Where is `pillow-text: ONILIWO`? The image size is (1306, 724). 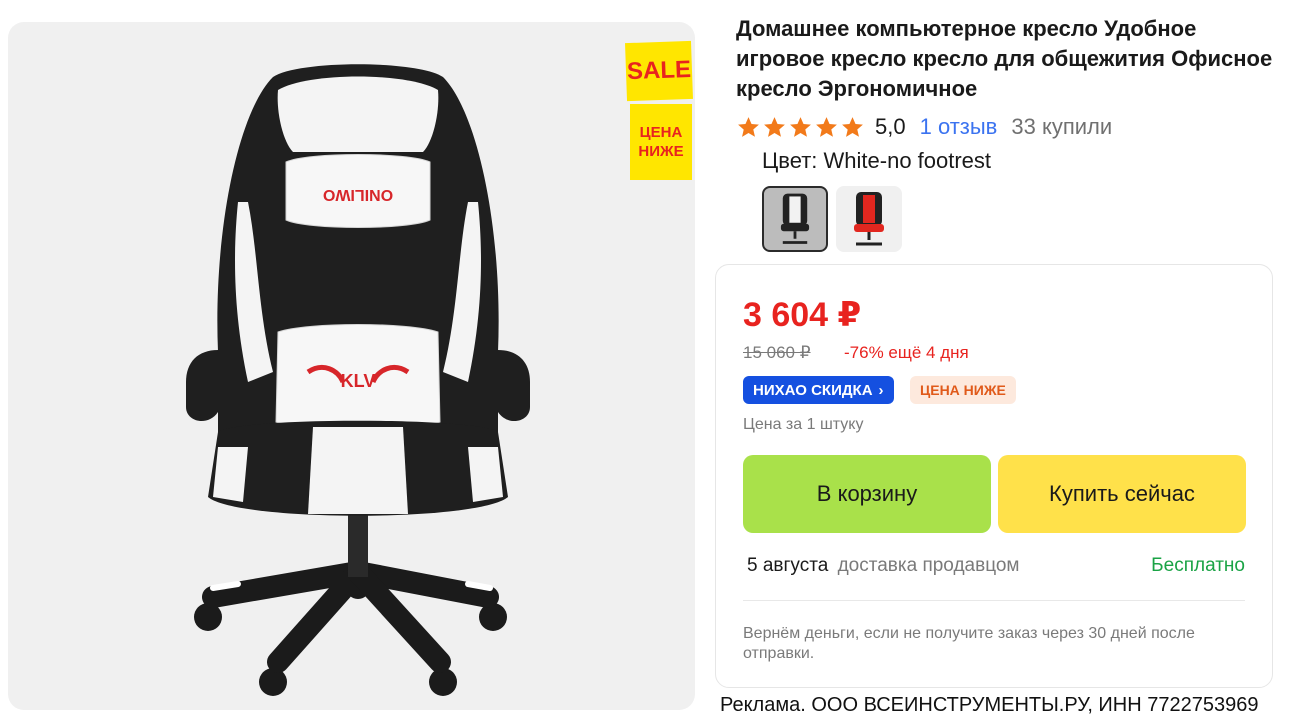
pillow-text: ONILIWO is located at coordinates (358, 194).